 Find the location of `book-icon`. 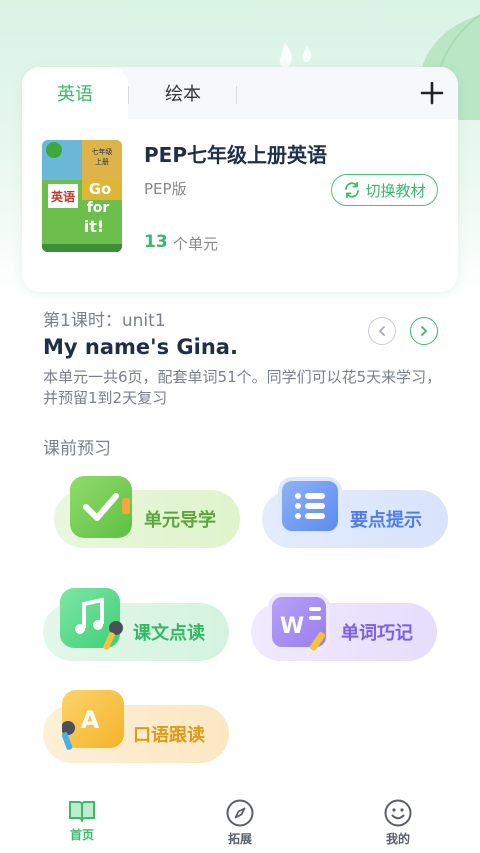

book-icon is located at coordinates (82, 811).